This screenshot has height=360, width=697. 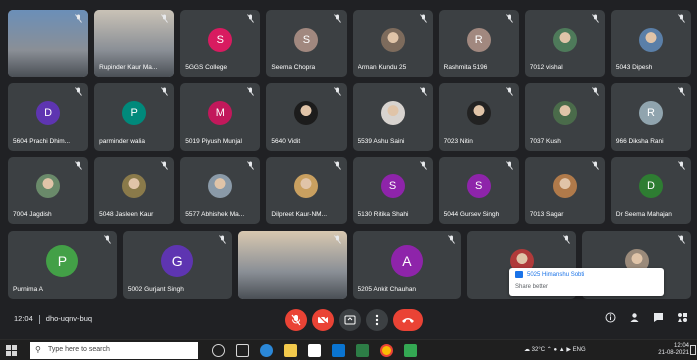 I want to click on participant-video, so click(x=292, y=265).